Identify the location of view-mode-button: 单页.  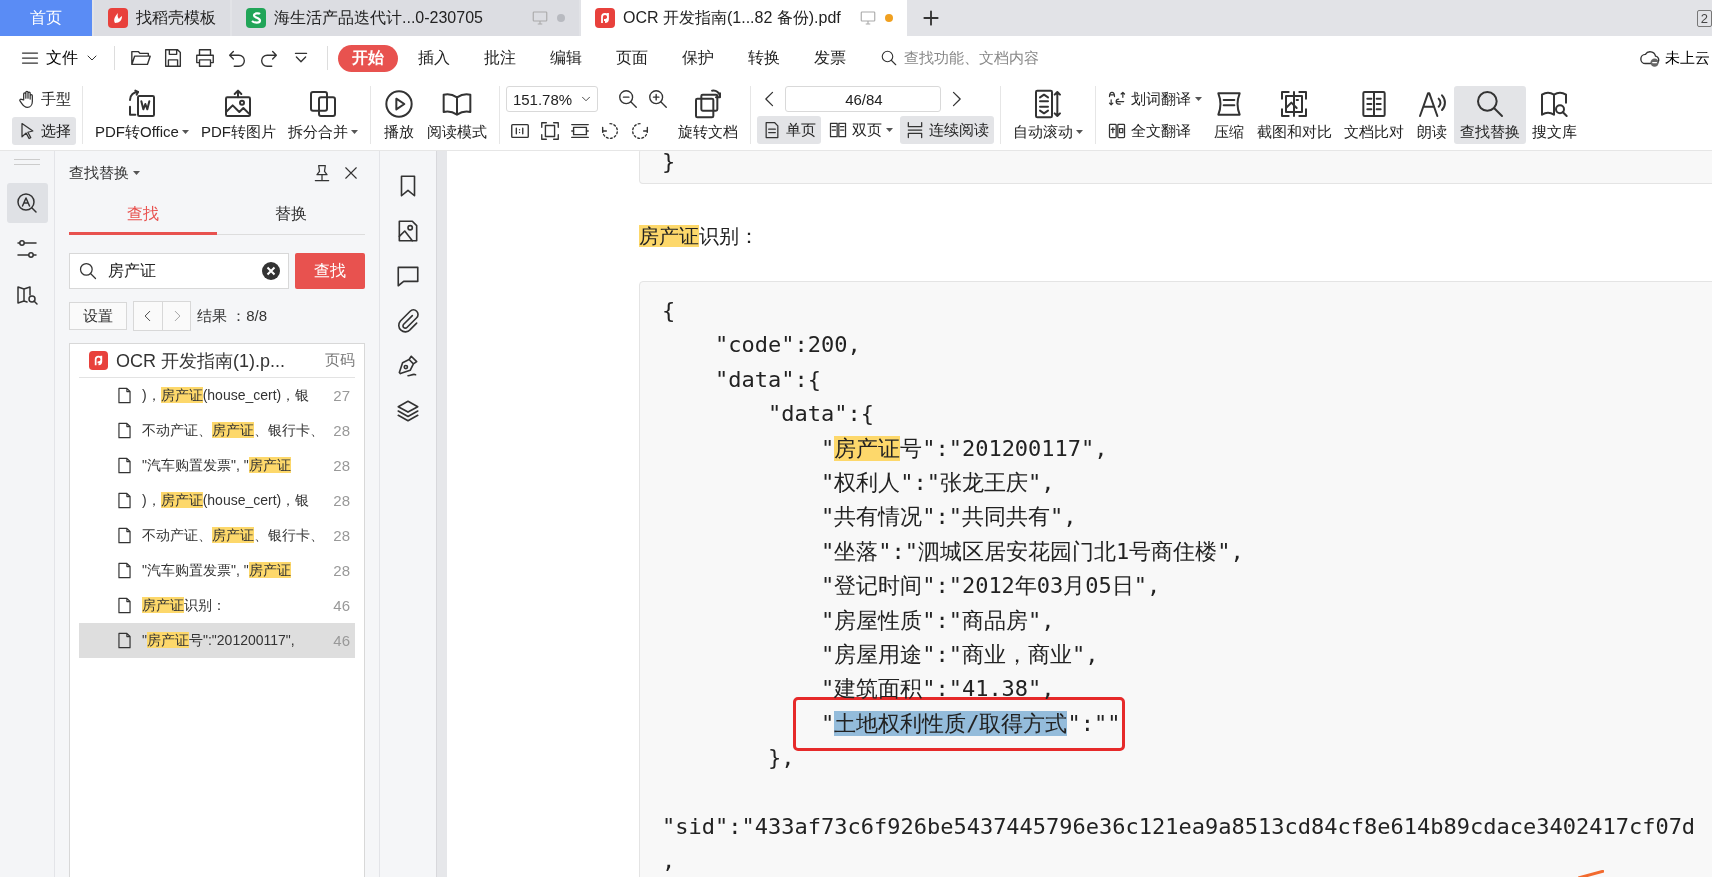
(788, 130).